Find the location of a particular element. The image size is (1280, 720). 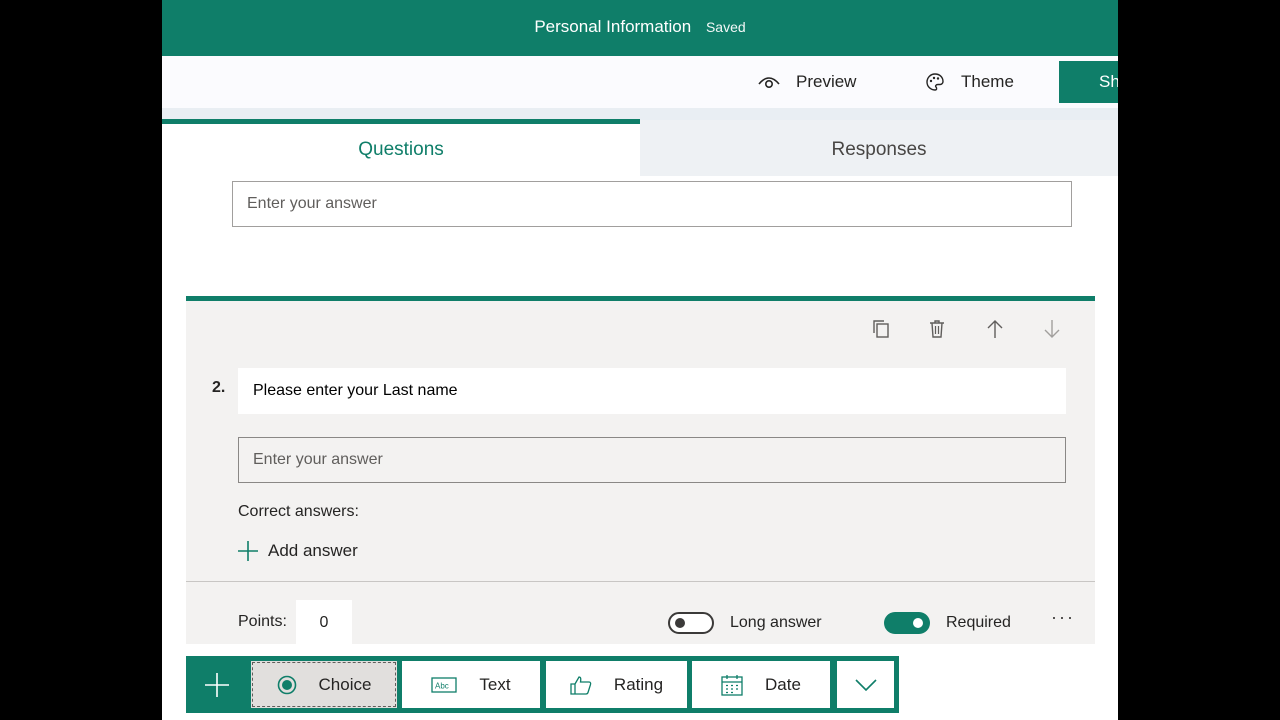

divider is located at coordinates (640, 581).